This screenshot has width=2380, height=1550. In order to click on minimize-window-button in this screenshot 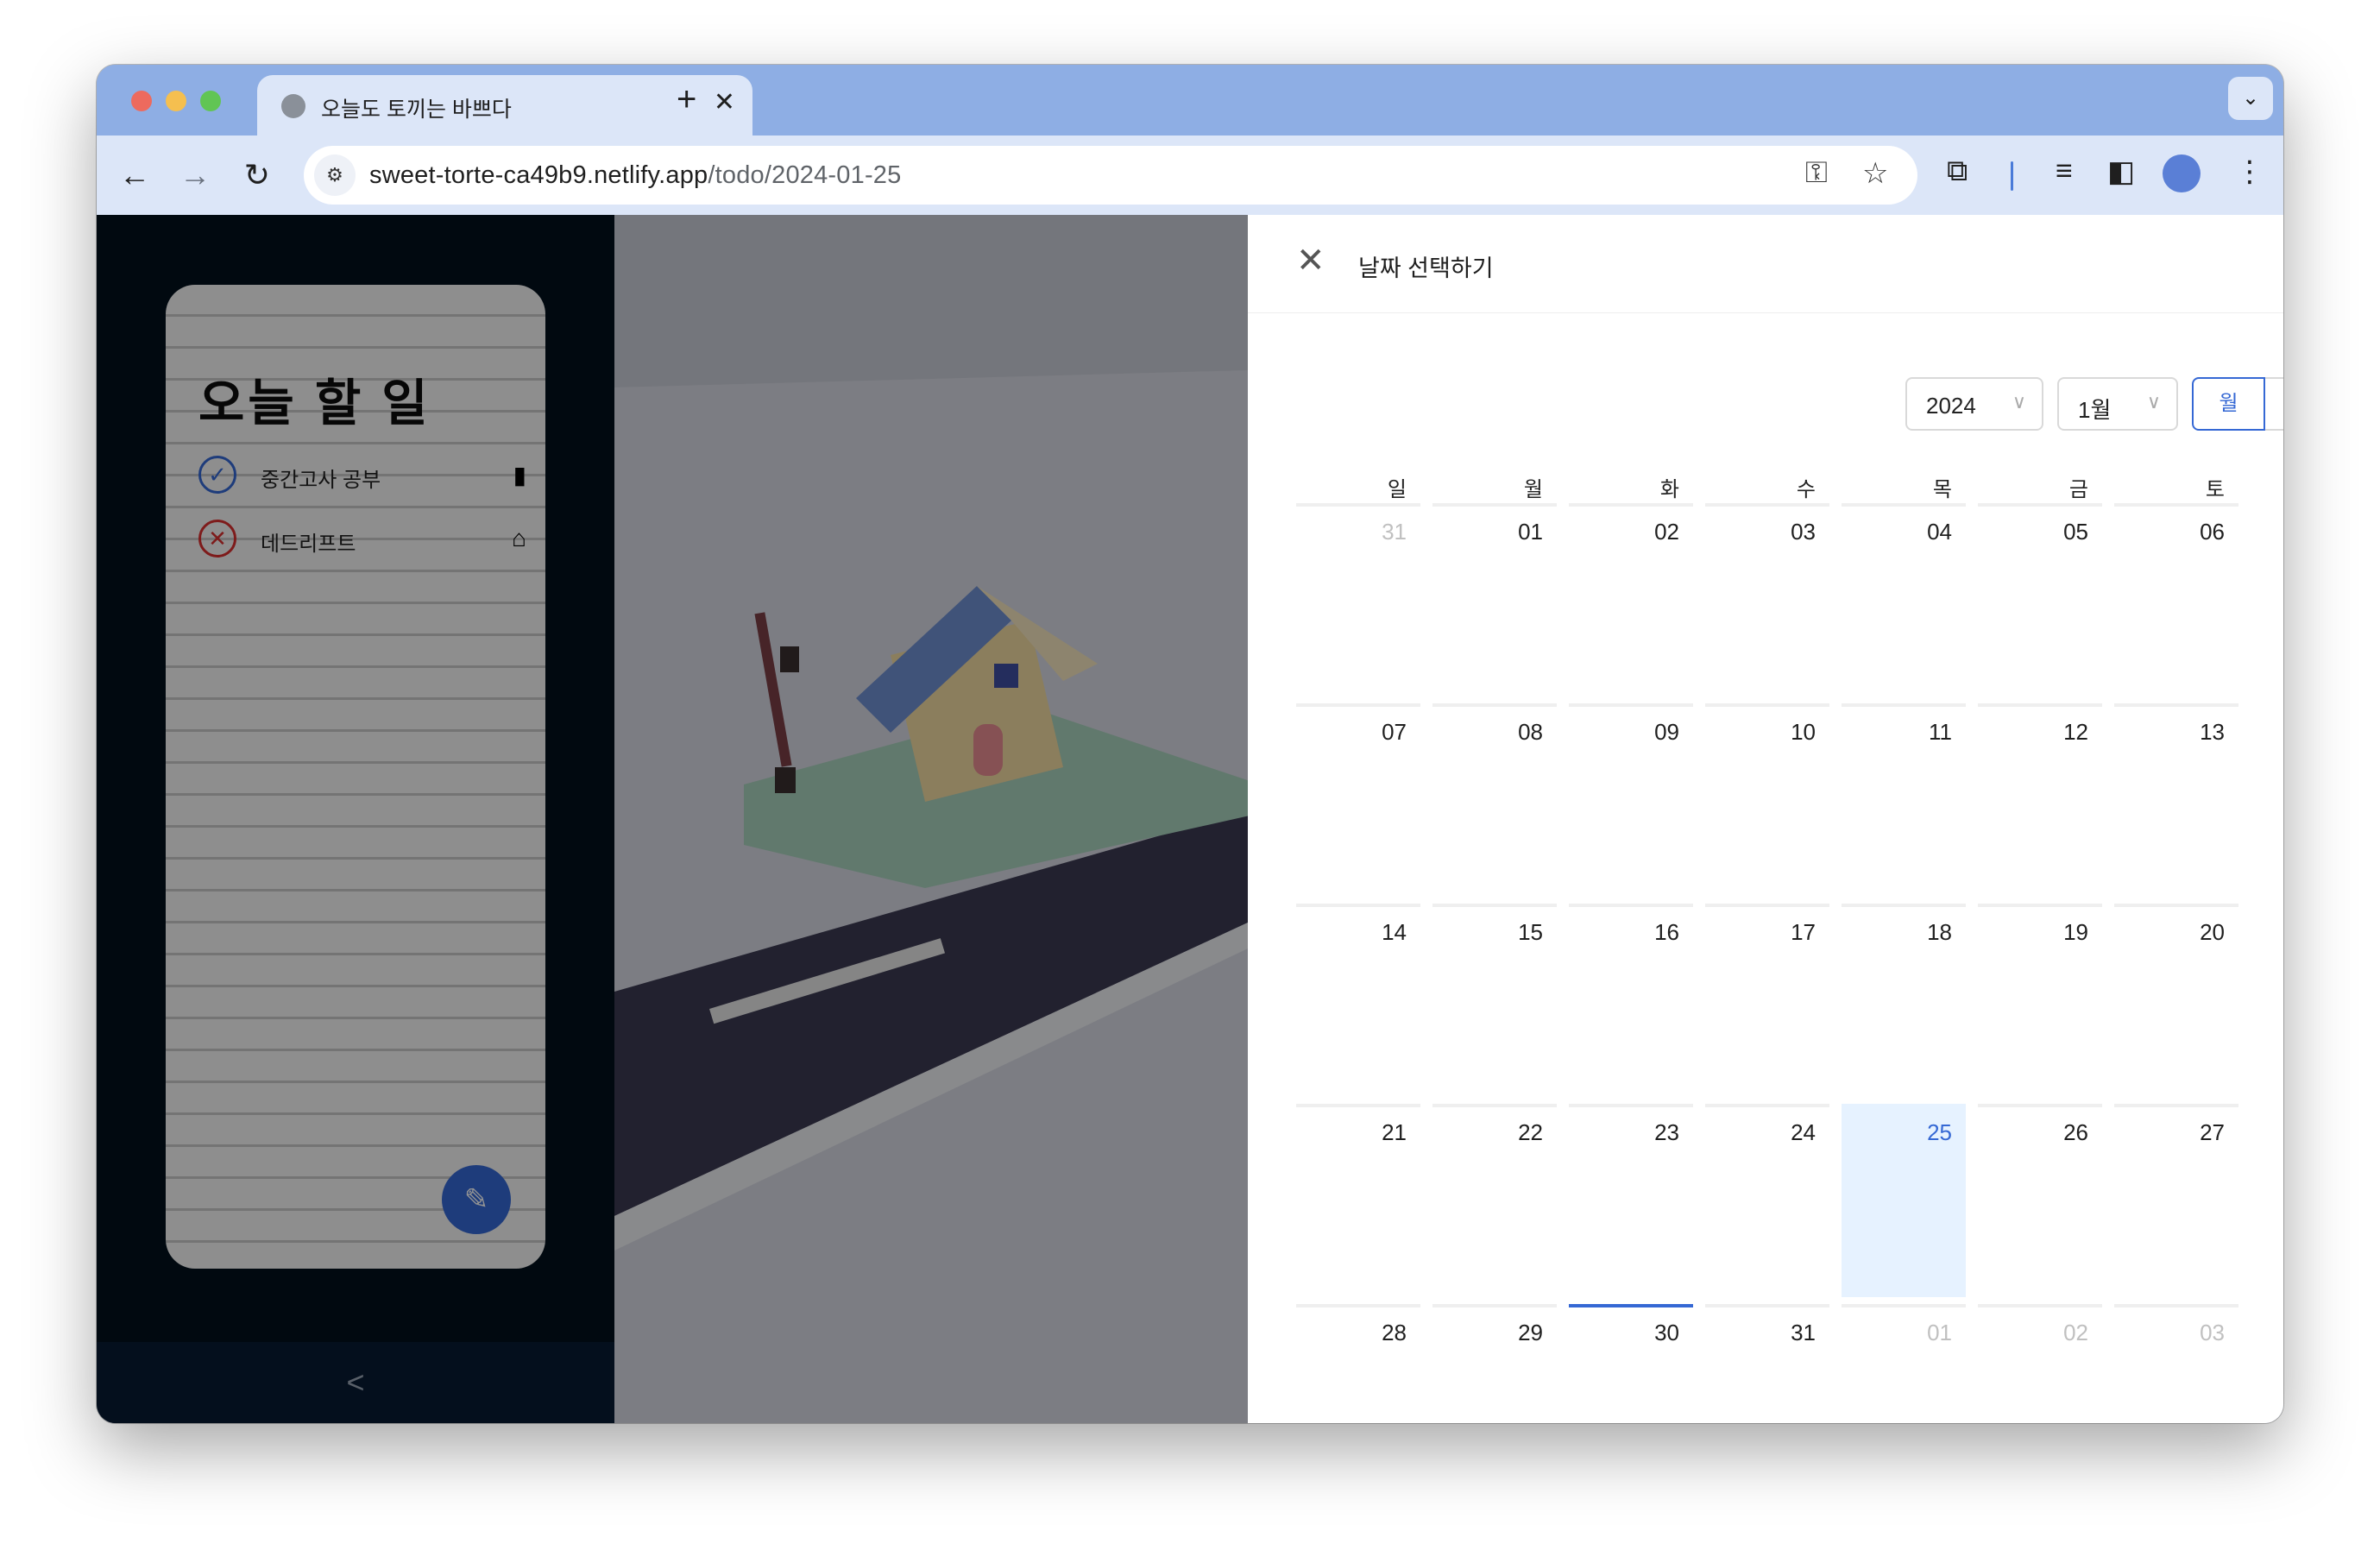, I will do `click(176, 101)`.